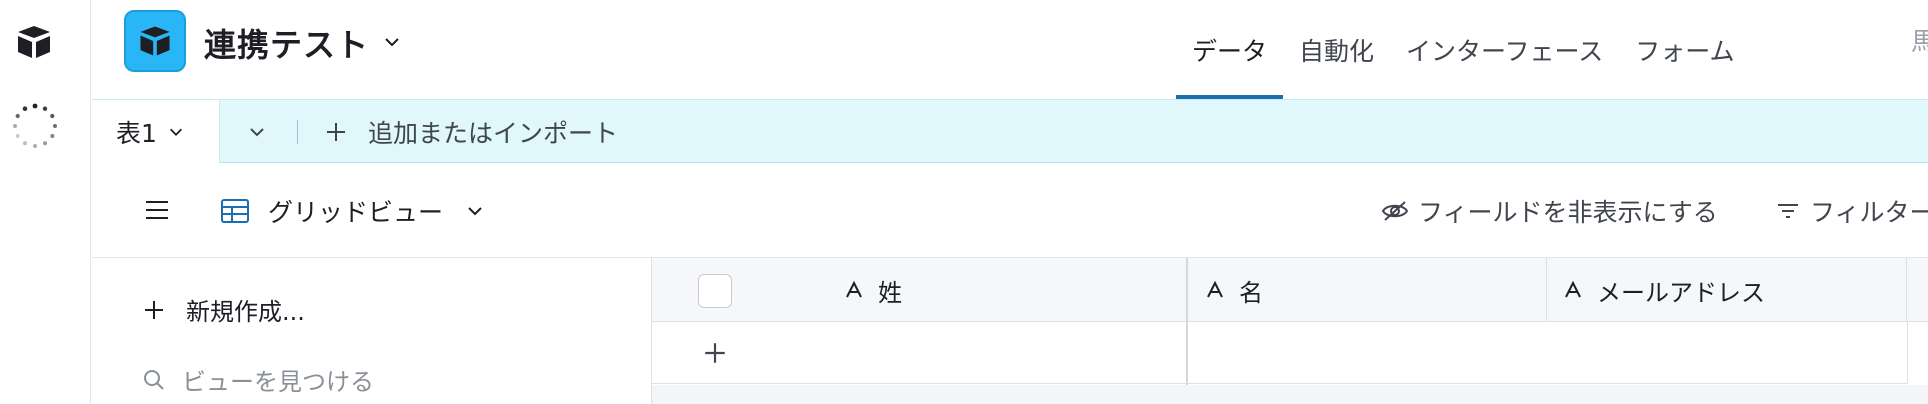  I want to click on nav-tab-interface: インターフェース, so click(1504, 49).